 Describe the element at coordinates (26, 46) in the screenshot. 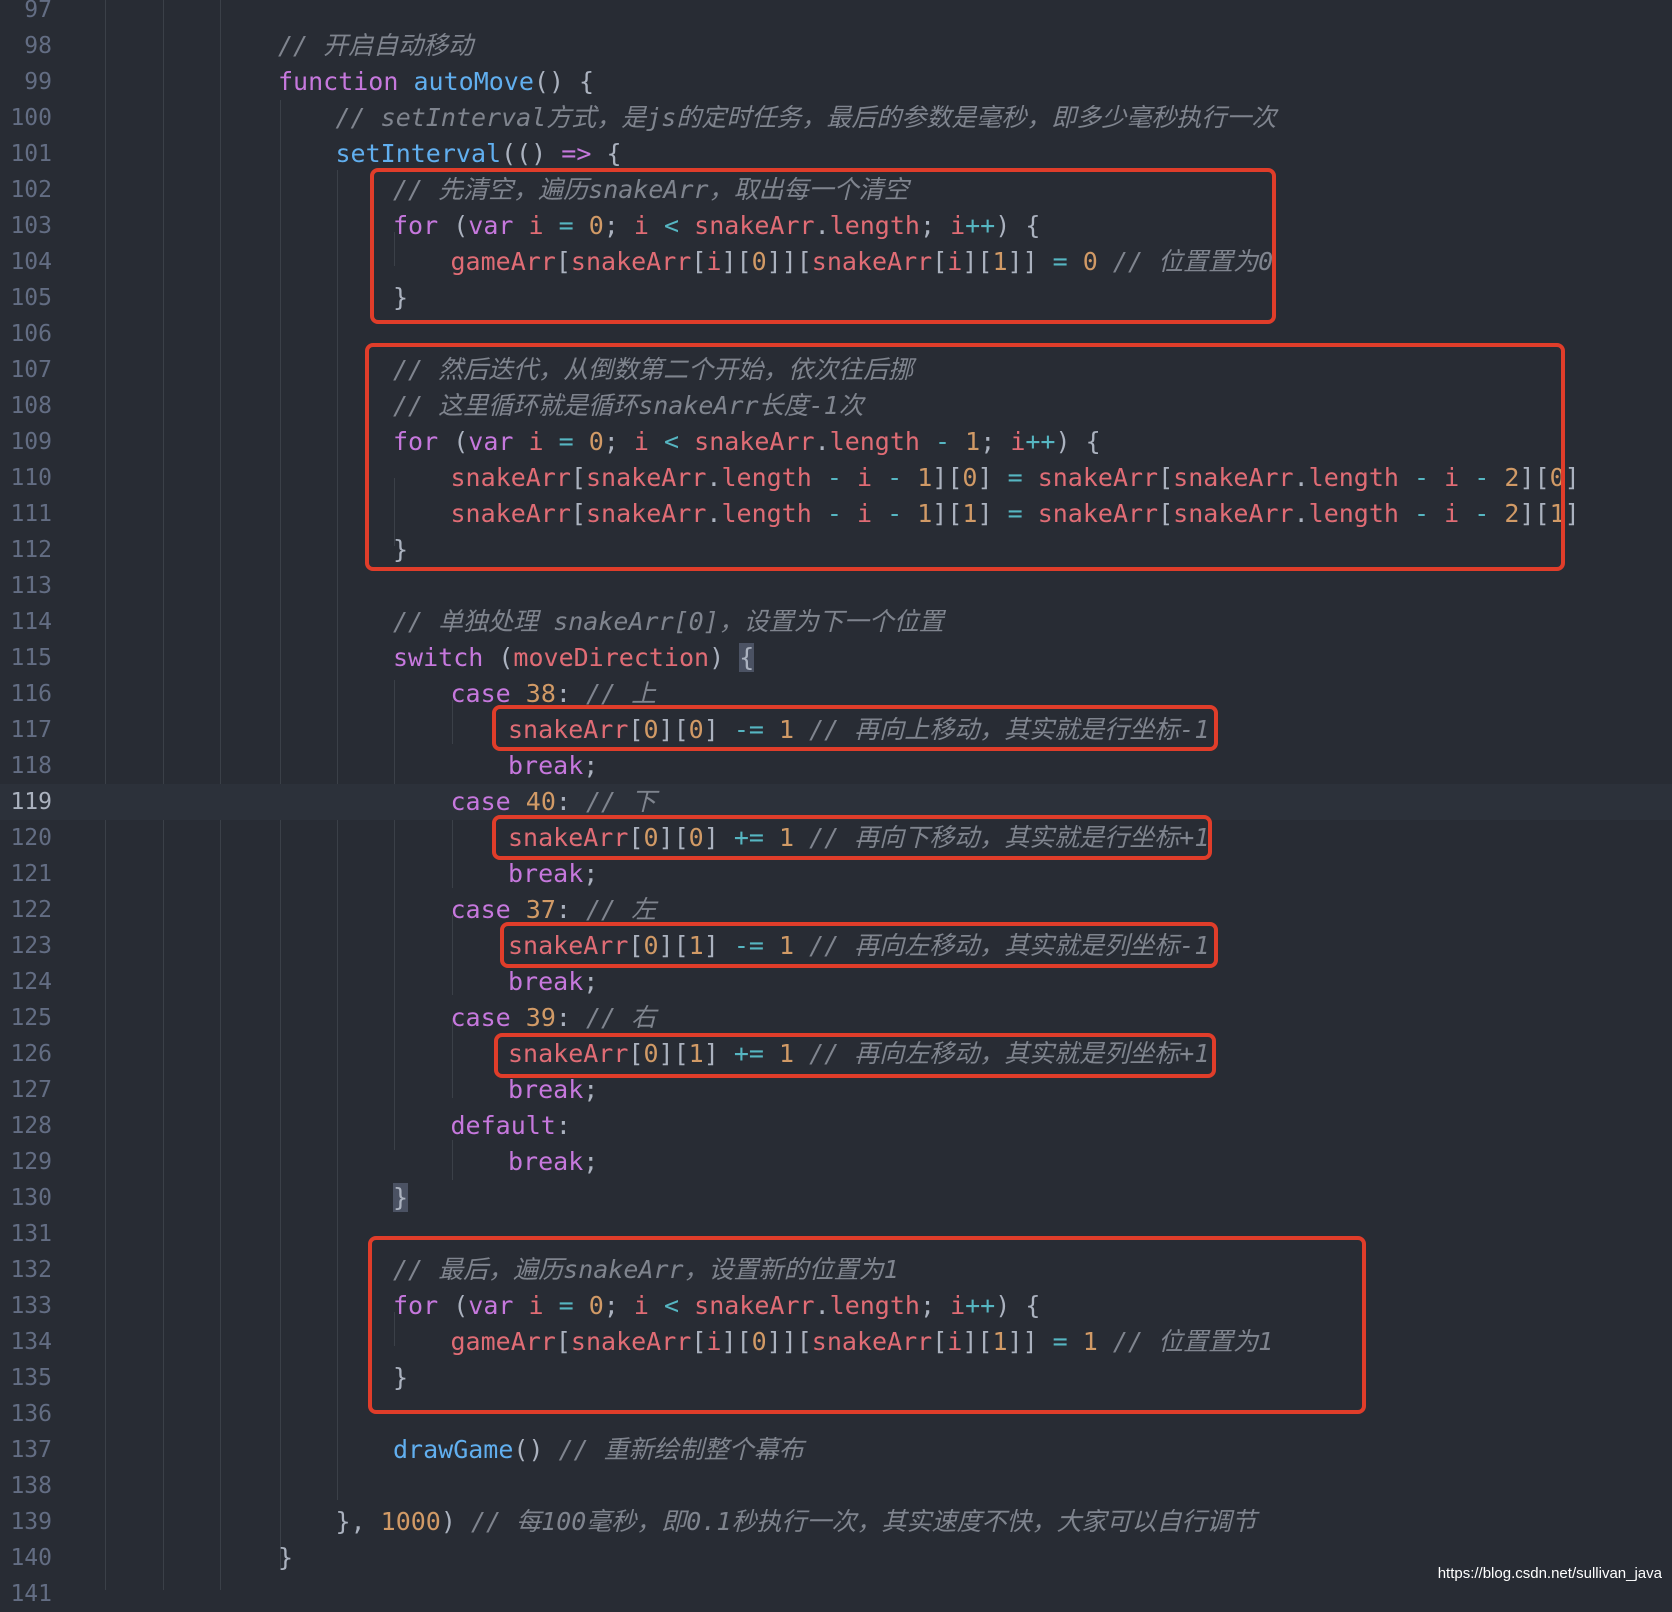

I see `line-number: 98` at that location.